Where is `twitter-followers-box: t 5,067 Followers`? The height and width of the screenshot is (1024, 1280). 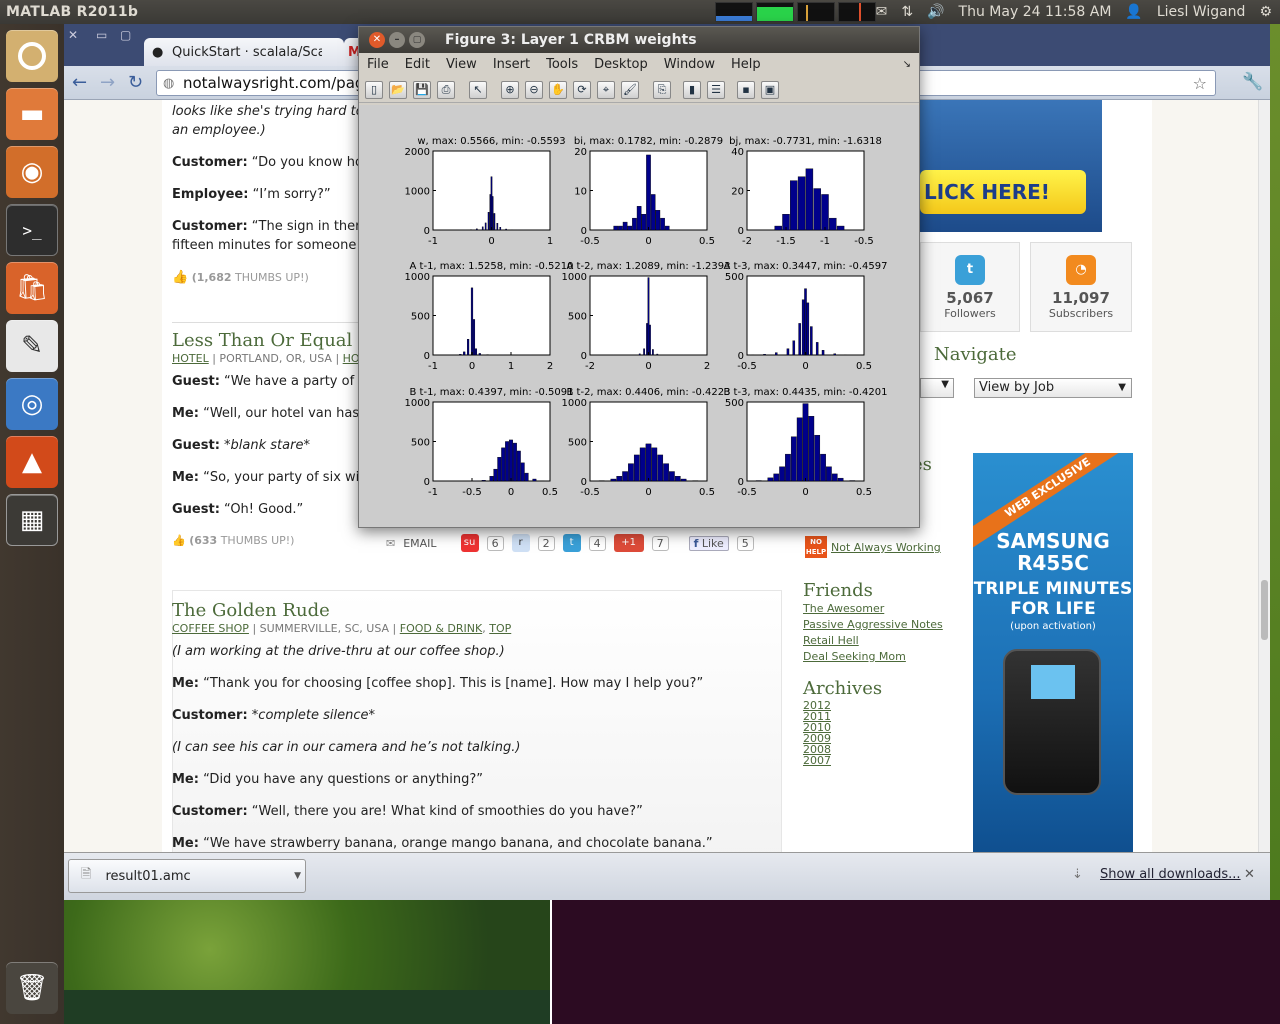 twitter-followers-box: t 5,067 Followers is located at coordinates (970, 287).